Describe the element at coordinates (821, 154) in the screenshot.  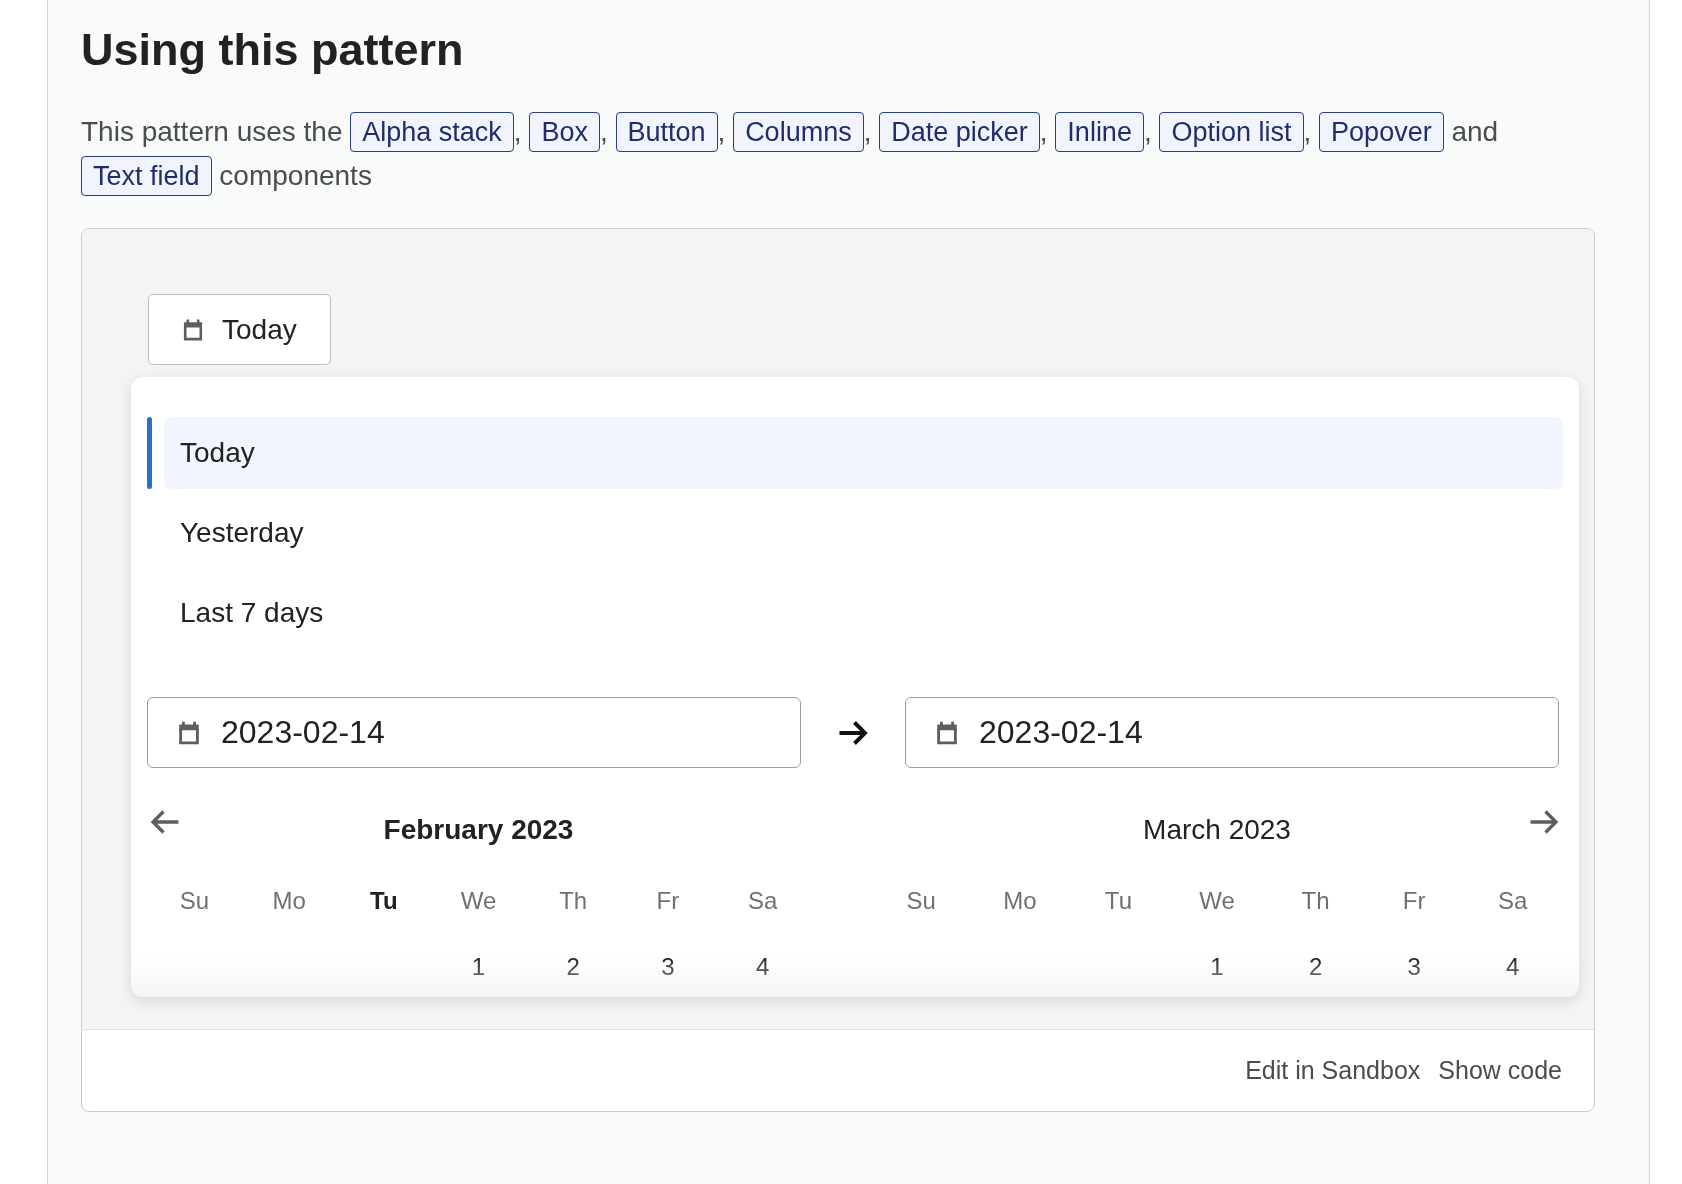
I see `intro-paragraph: This pattern uses the Alpha stack , Box , Button , Columns , Date picker , Inline , Option list , Popover and Text field components` at that location.